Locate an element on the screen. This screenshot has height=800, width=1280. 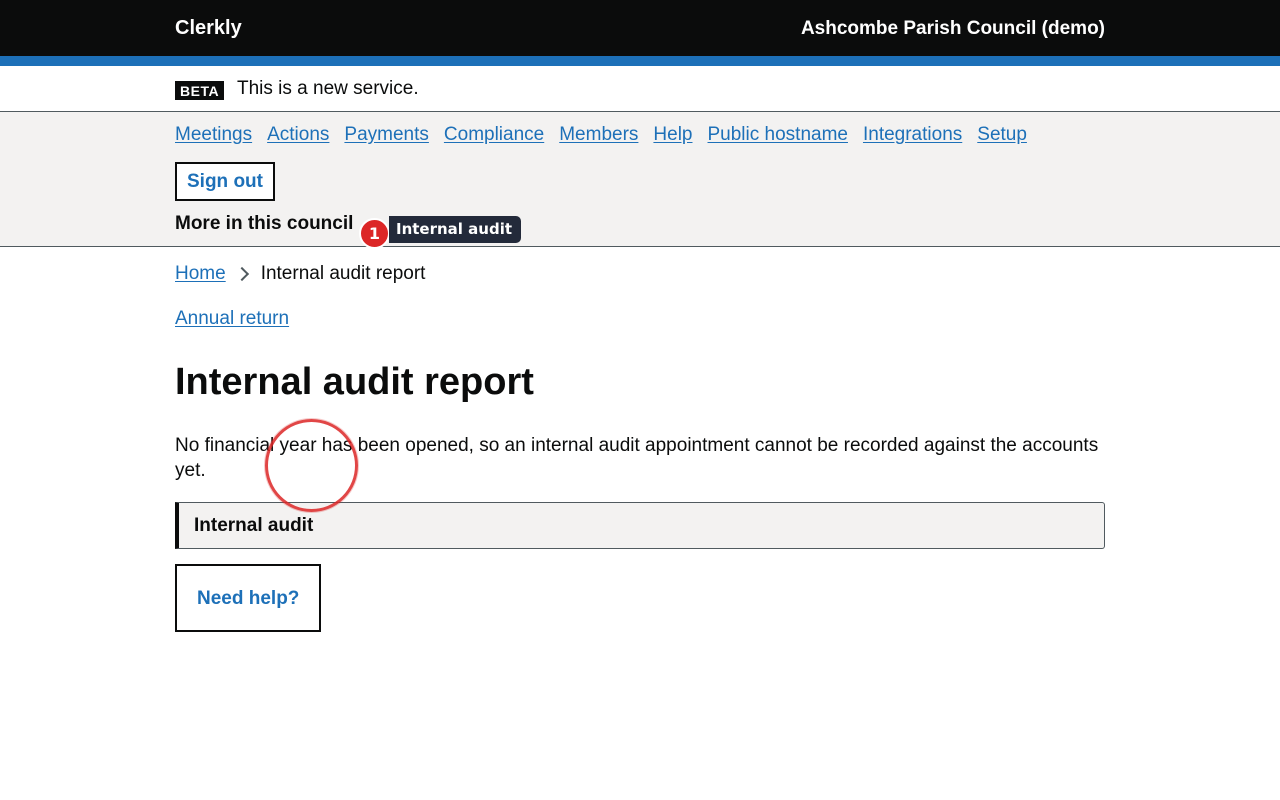
beta-tag: BETA is located at coordinates (200, 90).